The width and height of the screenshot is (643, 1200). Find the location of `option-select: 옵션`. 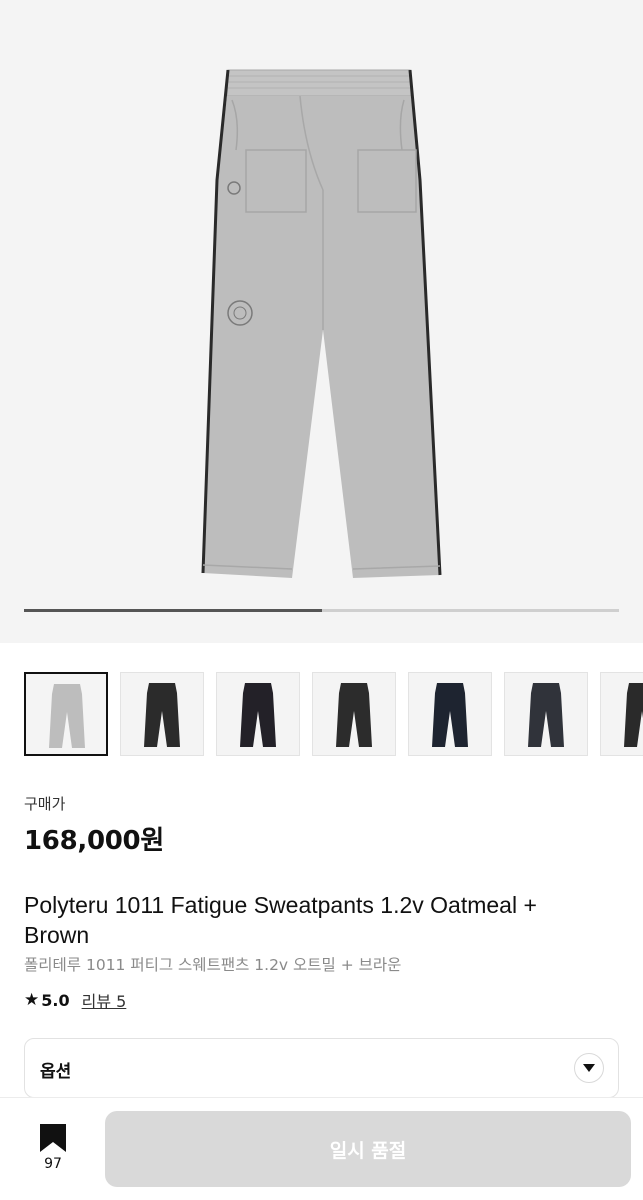

option-select: 옵션 is located at coordinates (321, 1068).